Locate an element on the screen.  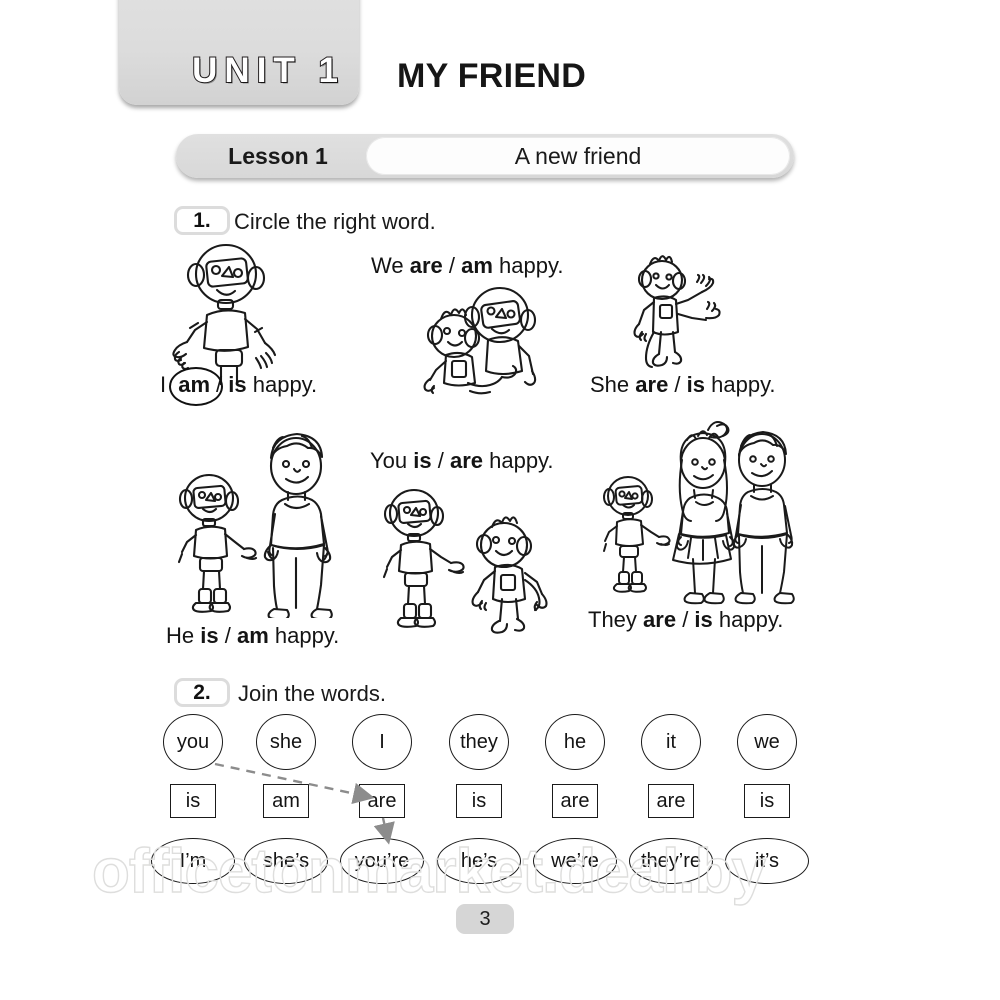
sentence-he-is: He is / am happy. is located at coordinates (252, 636).